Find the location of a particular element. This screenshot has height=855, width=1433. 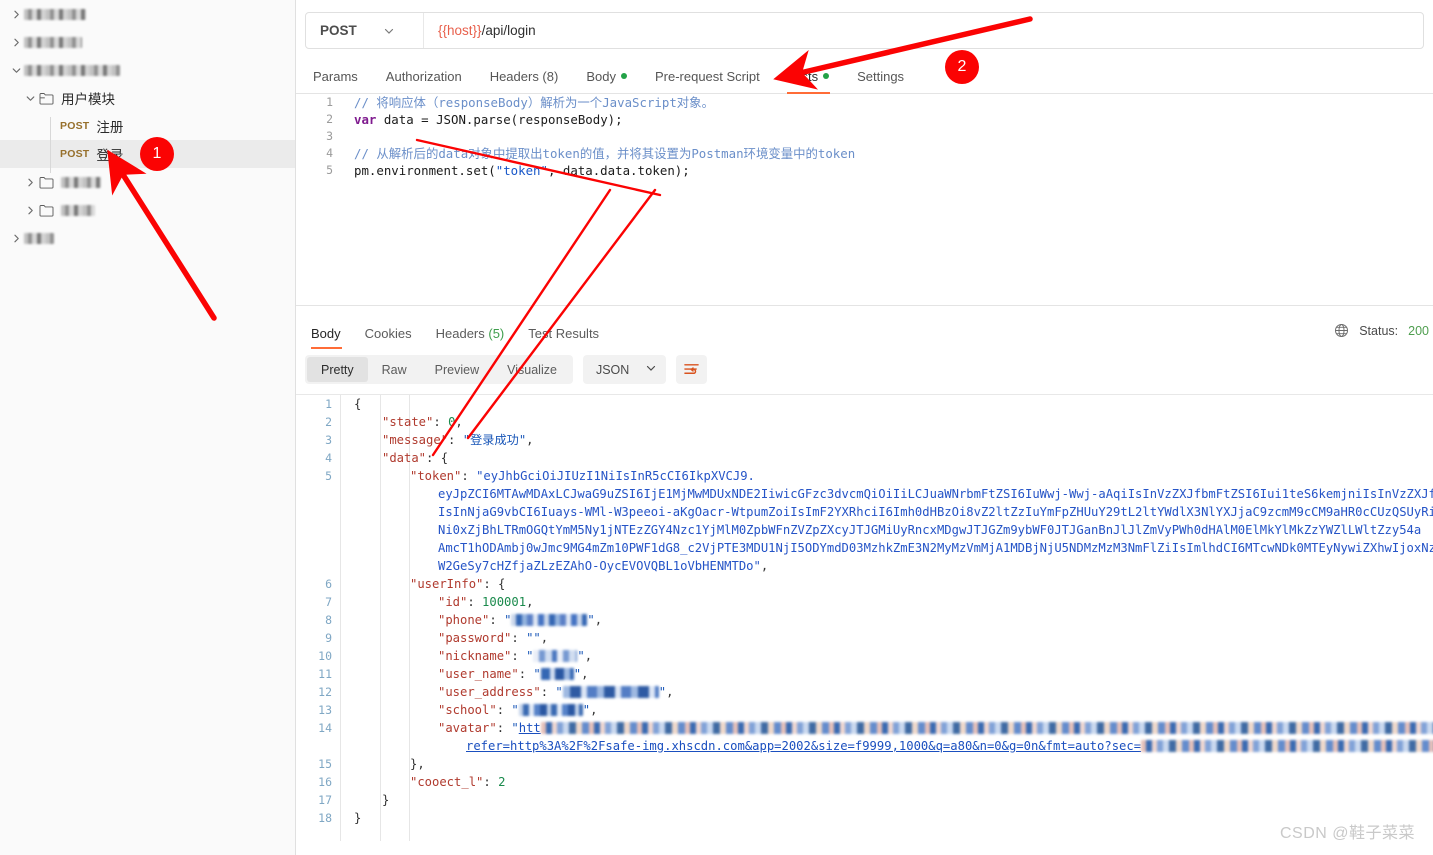

request-tab-label: Pre-request Script is located at coordinates (707, 76).